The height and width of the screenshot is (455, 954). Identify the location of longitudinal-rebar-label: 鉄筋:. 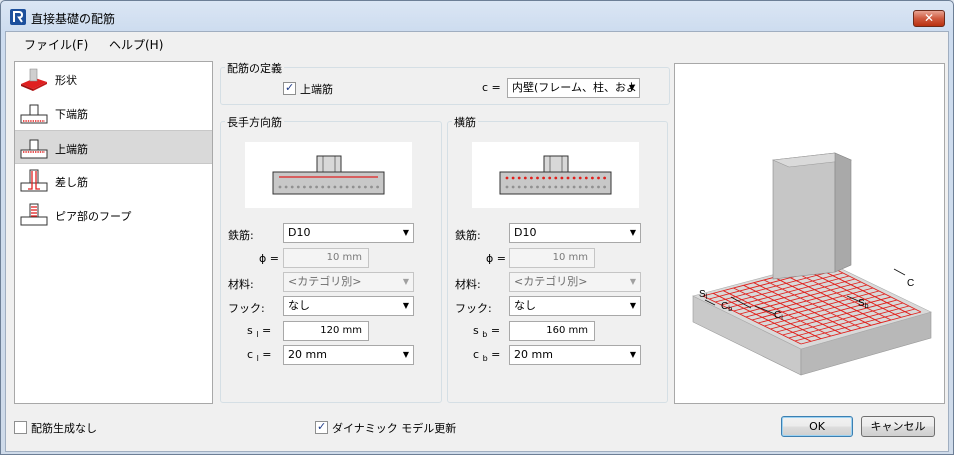
(241, 235).